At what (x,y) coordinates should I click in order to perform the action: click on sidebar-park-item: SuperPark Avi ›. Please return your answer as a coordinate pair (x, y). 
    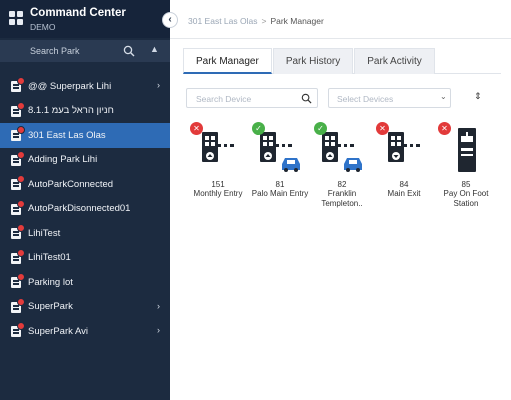
    Looking at the image, I should click on (85, 331).